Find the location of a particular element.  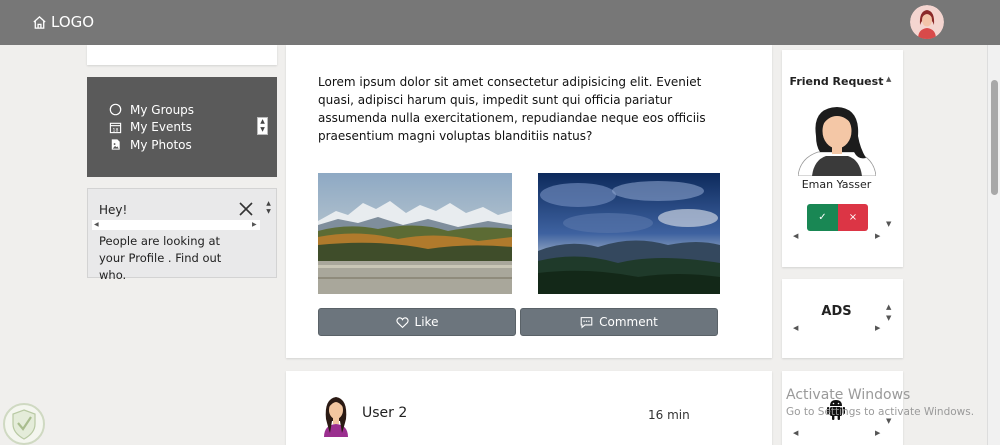

friend-request-card: Friend Request Eman Yasser ✓ × ▲ ▼ ◀ ▶ is located at coordinates (842, 158).